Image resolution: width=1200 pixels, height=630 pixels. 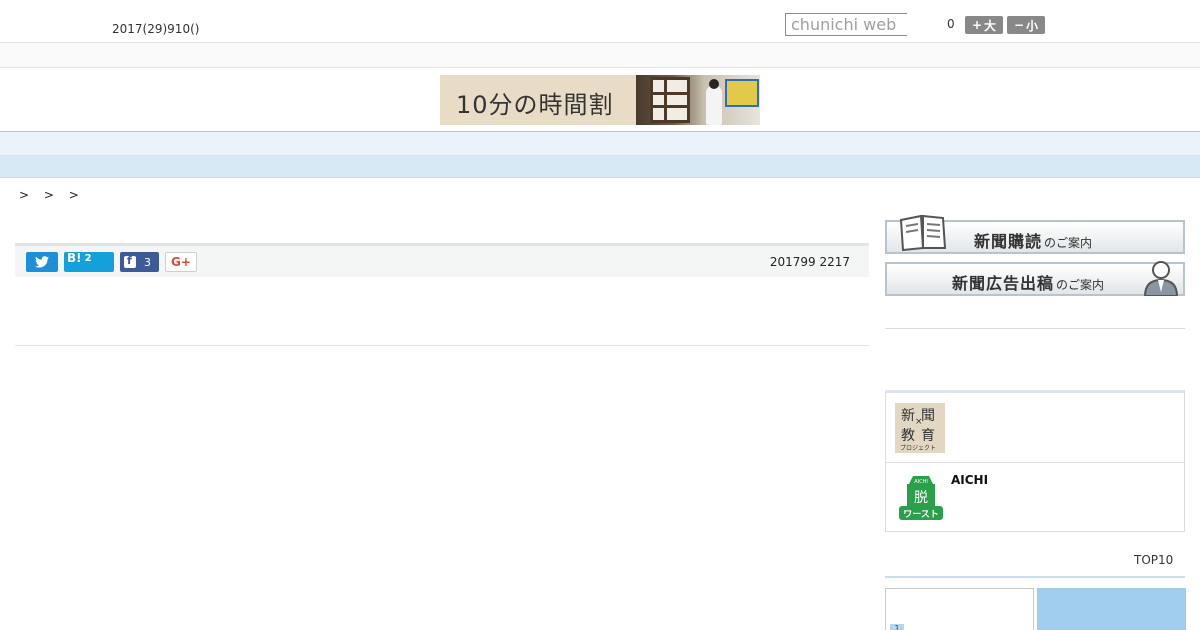 I want to click on aichi-logo-mid-text: 脱, so click(x=921, y=498).